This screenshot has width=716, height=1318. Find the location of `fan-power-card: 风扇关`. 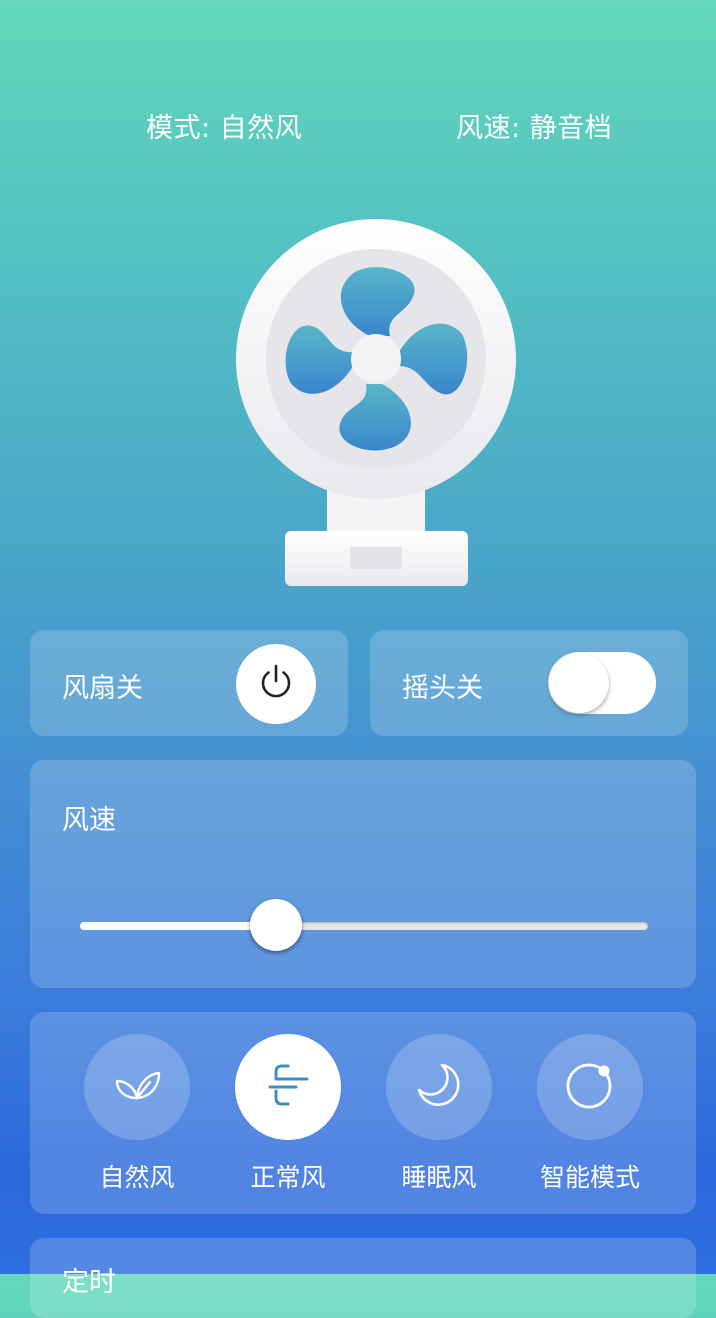

fan-power-card: 风扇关 is located at coordinates (189, 683).